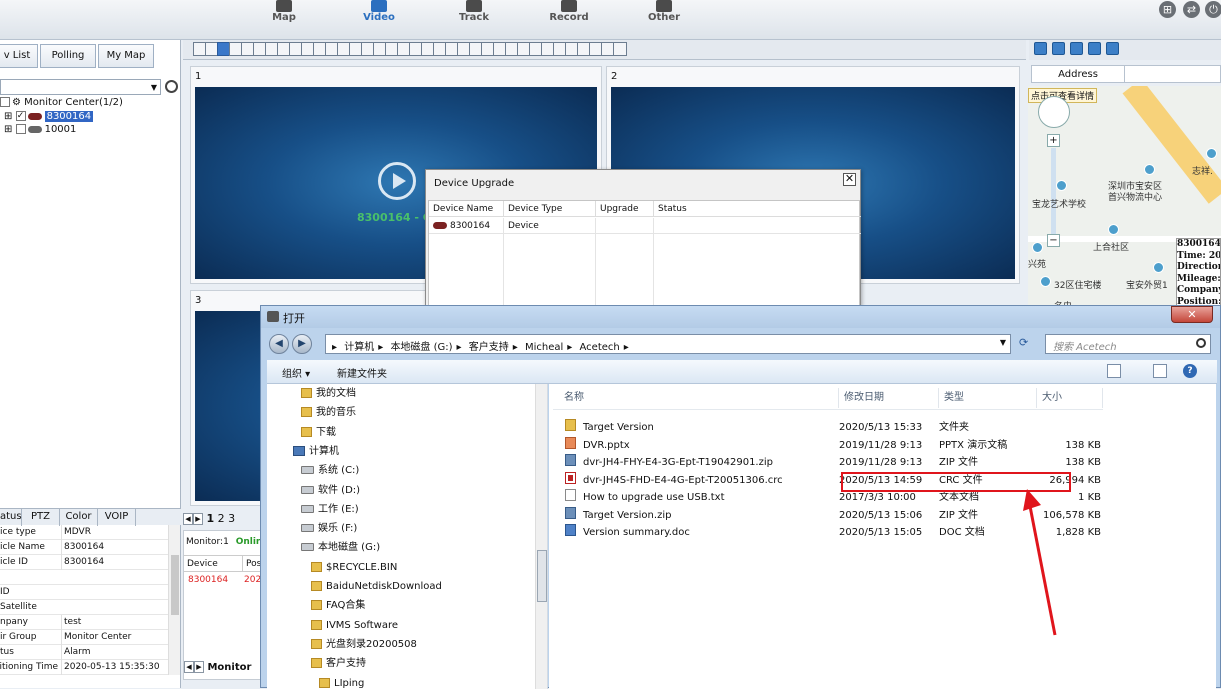 Image resolution: width=1221 pixels, height=689 pixels. What do you see at coordinates (117, 517) in the screenshot?
I see `tab-voip: VOIP` at bounding box center [117, 517].